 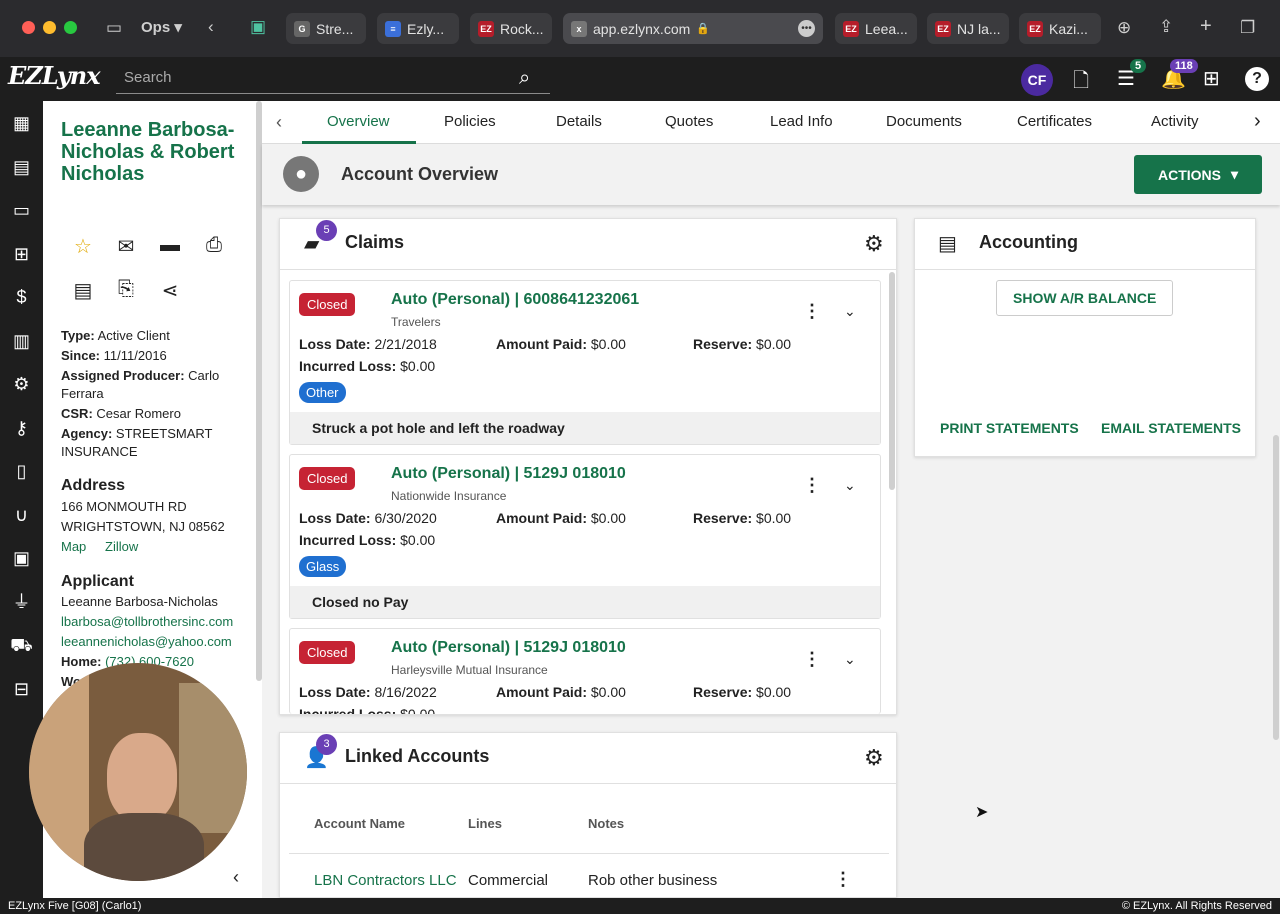 I want to click on folder-icon: ▭, so click(x=21, y=210).